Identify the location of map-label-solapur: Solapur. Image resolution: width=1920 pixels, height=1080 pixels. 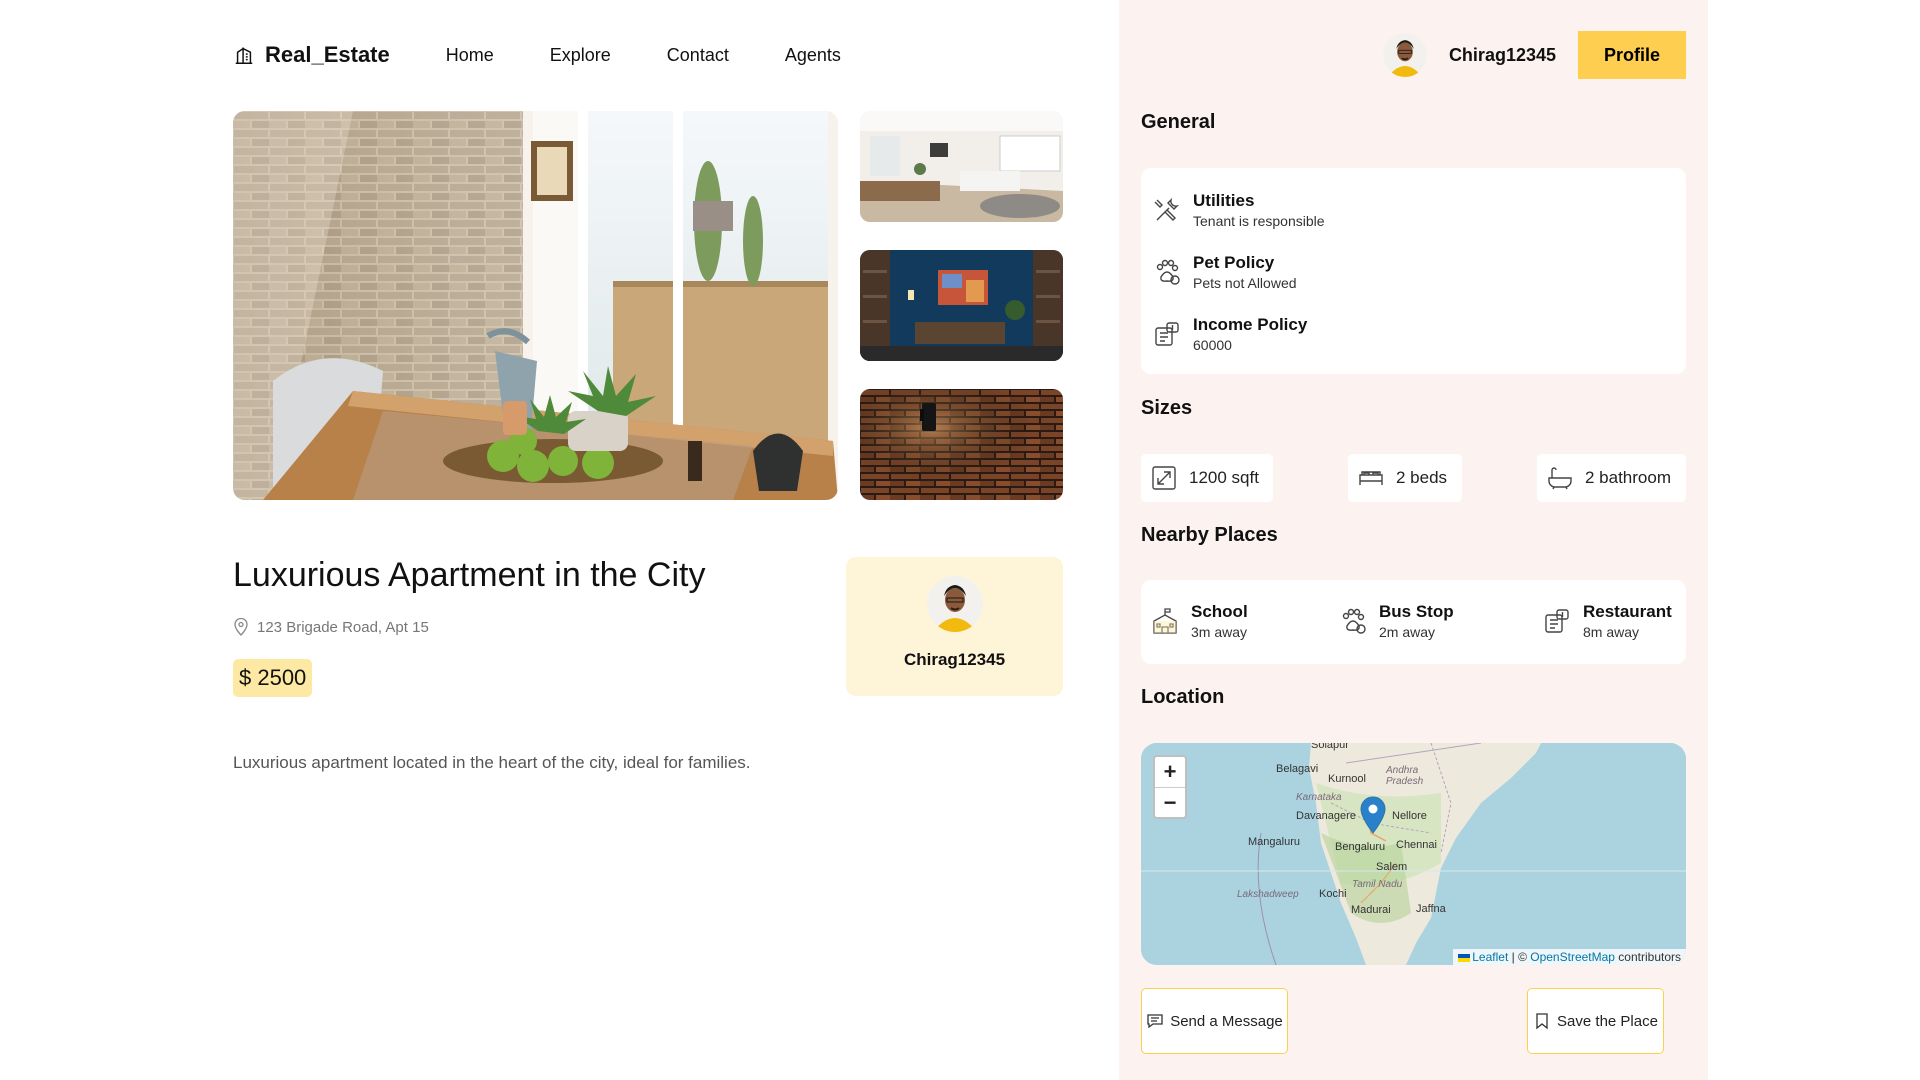
(1330, 747).